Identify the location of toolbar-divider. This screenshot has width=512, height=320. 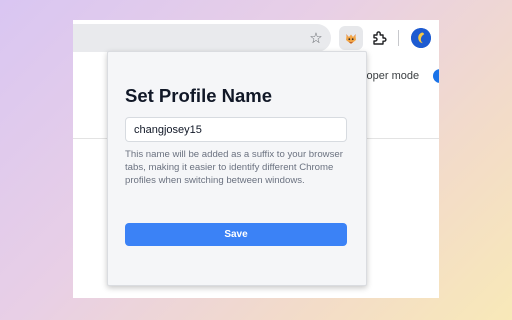
(398, 38).